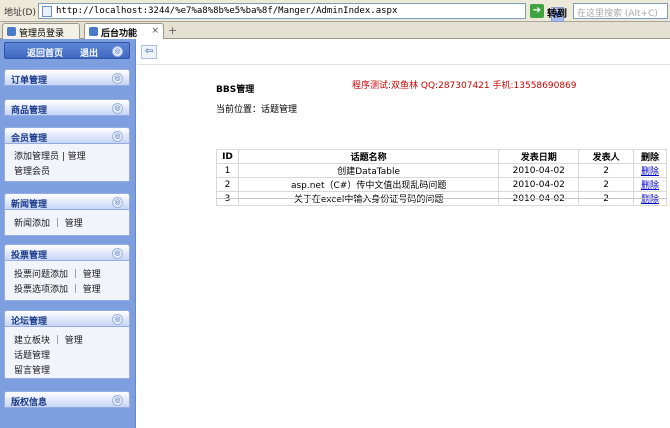 The height and width of the screenshot is (428, 670). I want to click on section-title: 版权信息, so click(29, 403).